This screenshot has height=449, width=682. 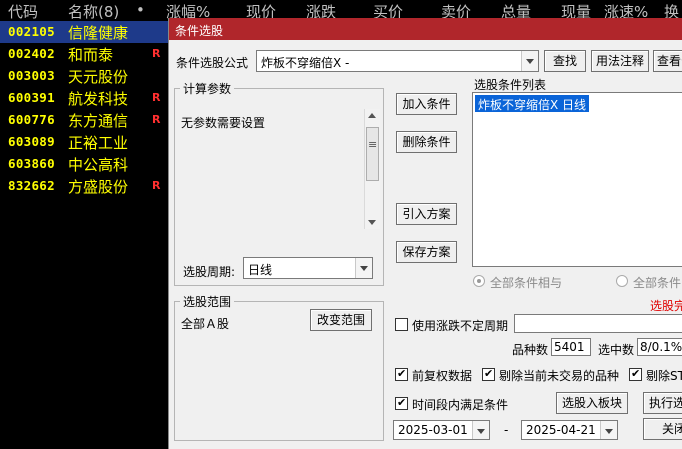 I want to click on stock-name: 中公高科, so click(x=98, y=165).